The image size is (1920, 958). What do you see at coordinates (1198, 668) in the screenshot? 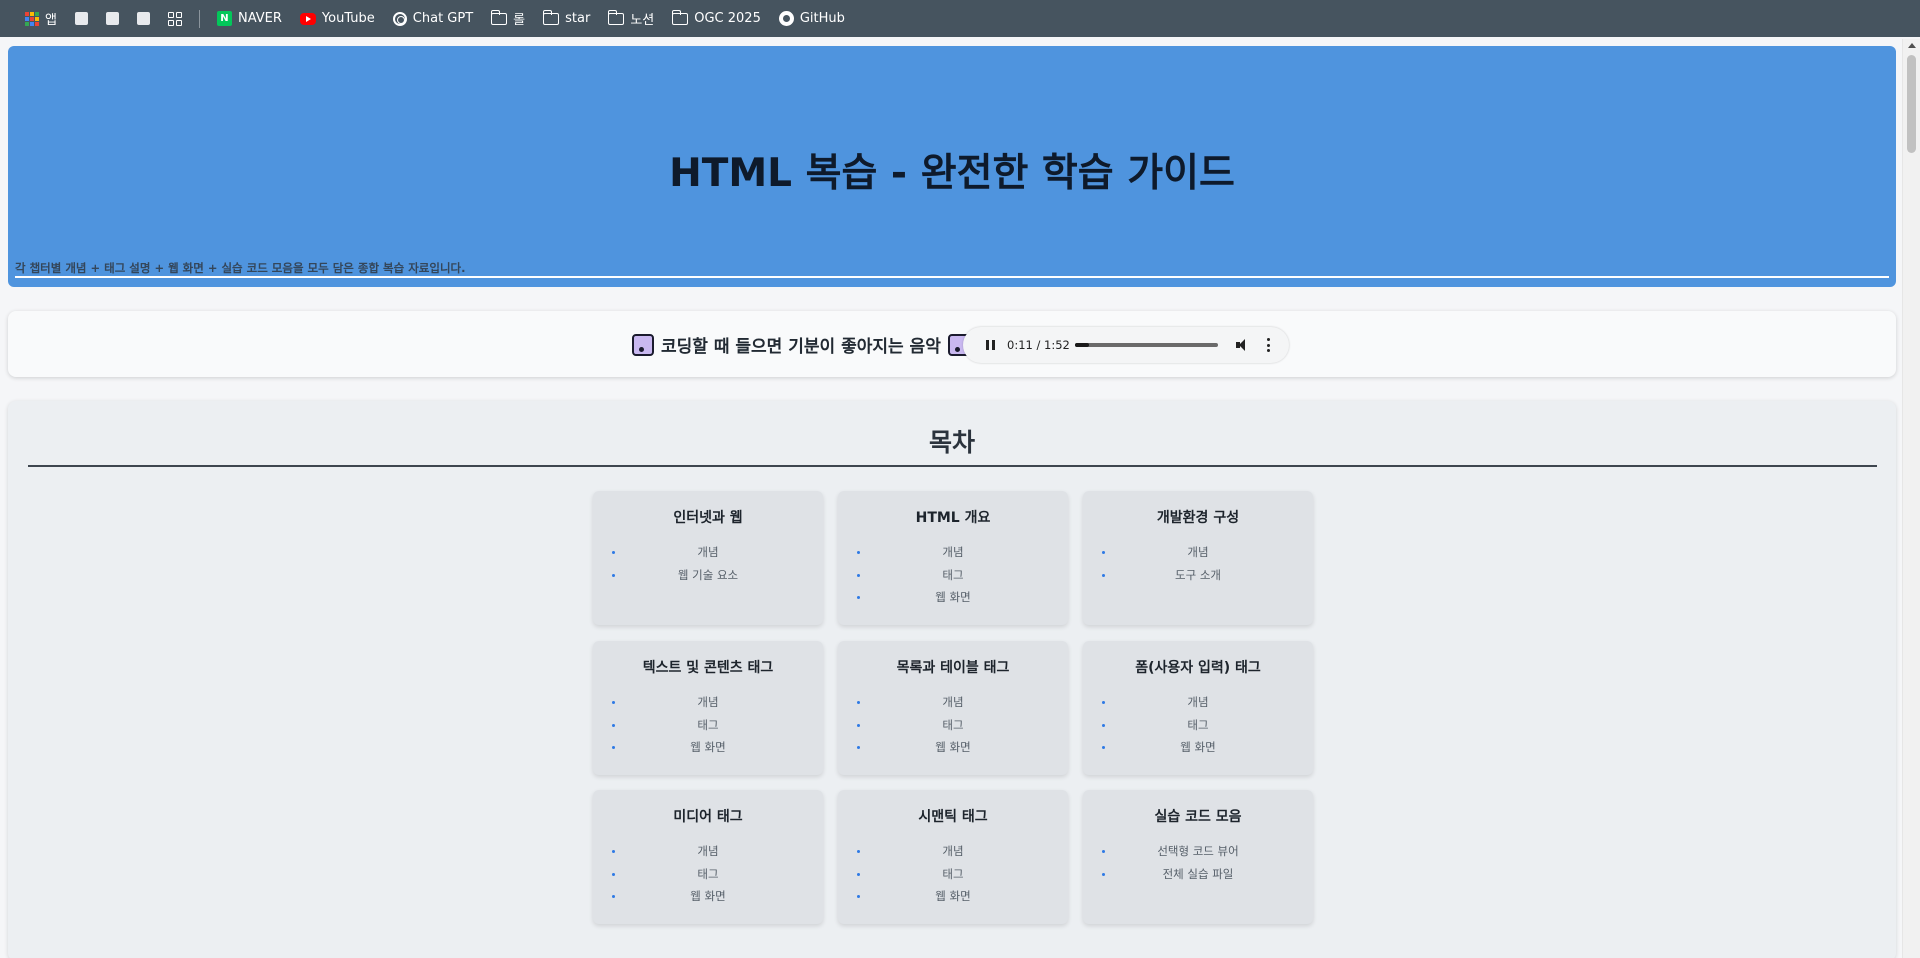
I see `toc-card-title: 폼(사용자 입력) 태그` at bounding box center [1198, 668].